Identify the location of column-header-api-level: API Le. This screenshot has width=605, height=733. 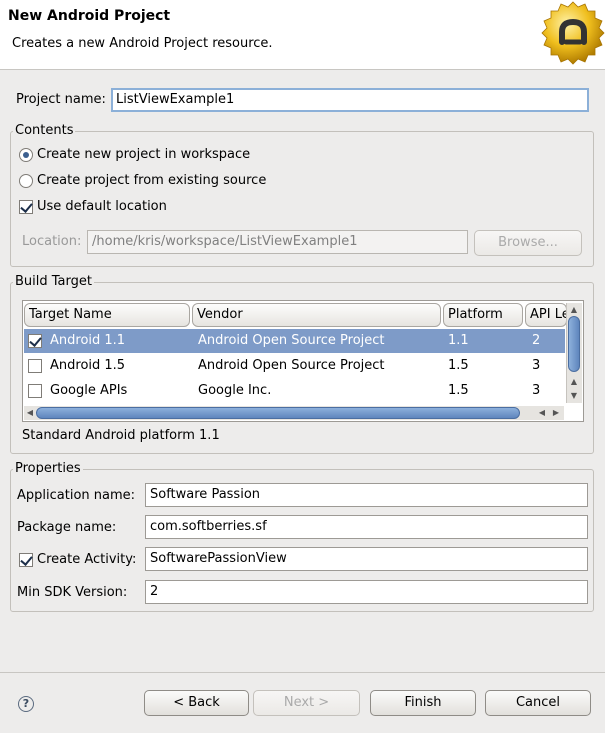
(546, 315).